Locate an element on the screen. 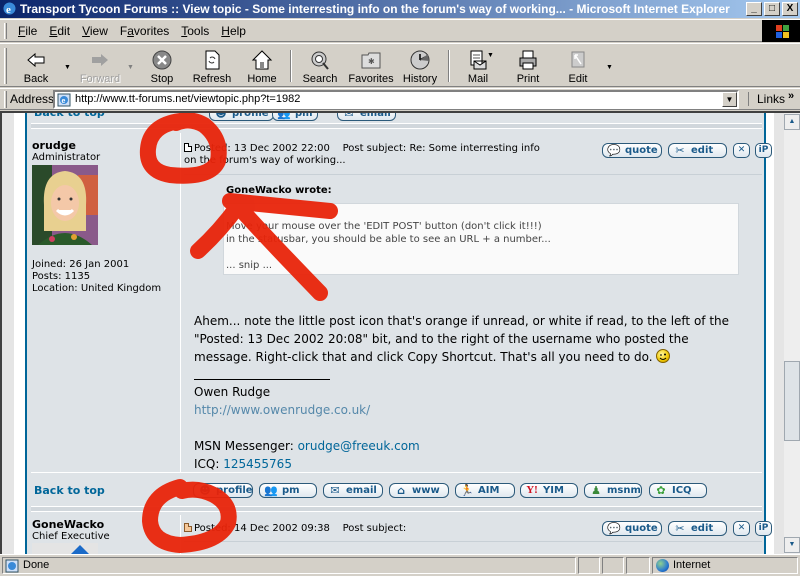  links-button: Links is located at coordinates (766, 99).